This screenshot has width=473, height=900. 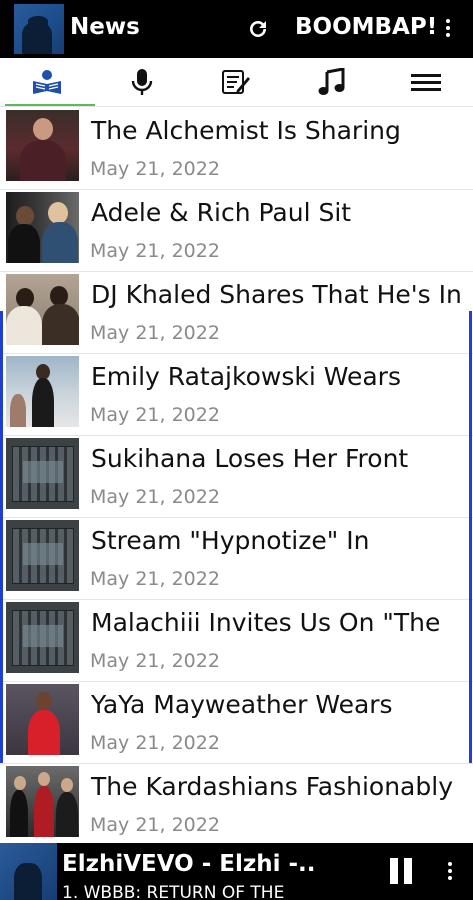 What do you see at coordinates (236, 29) in the screenshot?
I see `app-bar: News BOOMBAP!` at bounding box center [236, 29].